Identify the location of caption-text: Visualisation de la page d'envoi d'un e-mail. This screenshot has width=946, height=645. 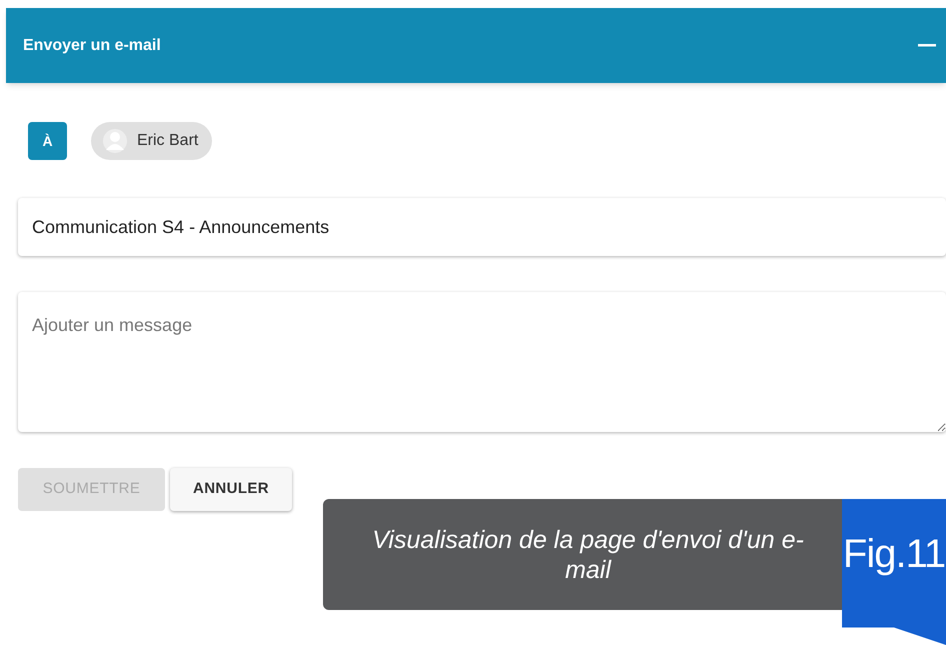
(588, 554).